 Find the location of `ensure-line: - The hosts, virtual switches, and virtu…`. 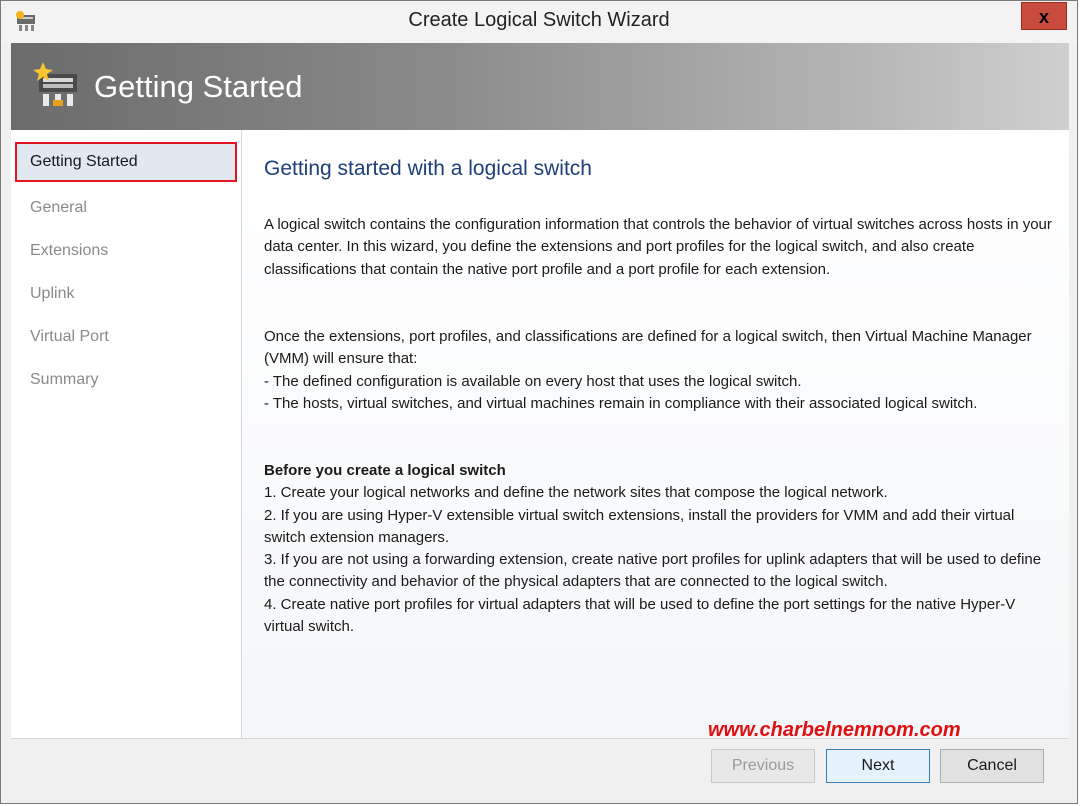

ensure-line: - The hosts, virtual switches, and virtu… is located at coordinates (621, 403).